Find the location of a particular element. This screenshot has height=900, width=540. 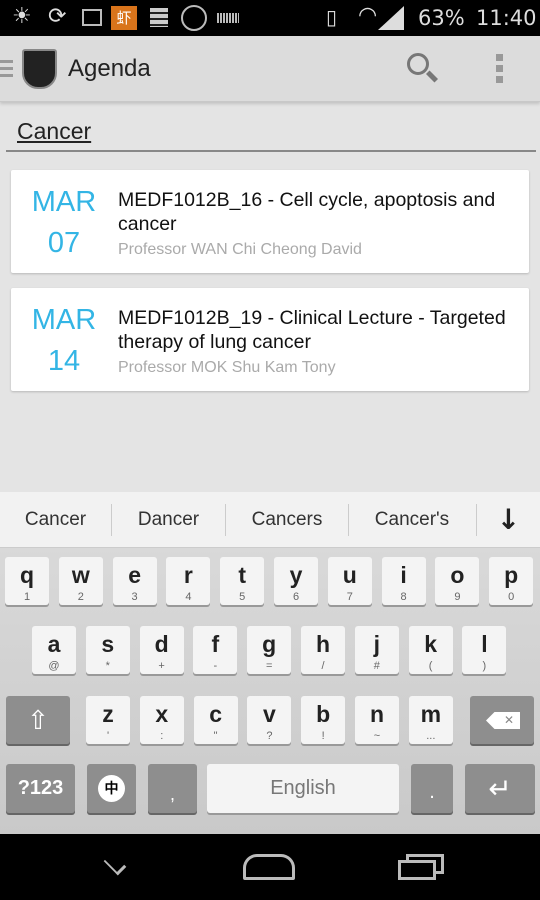

key-s: s * is located at coordinates (107, 650).